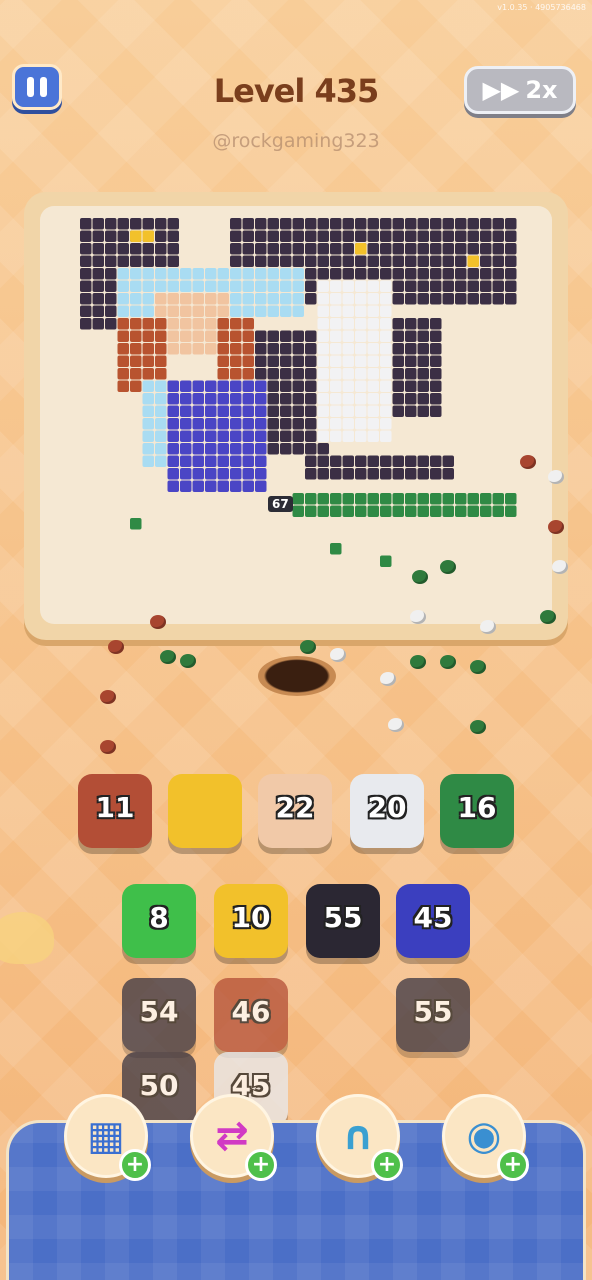  I want to click on queue-tile: 11, so click(115, 811).